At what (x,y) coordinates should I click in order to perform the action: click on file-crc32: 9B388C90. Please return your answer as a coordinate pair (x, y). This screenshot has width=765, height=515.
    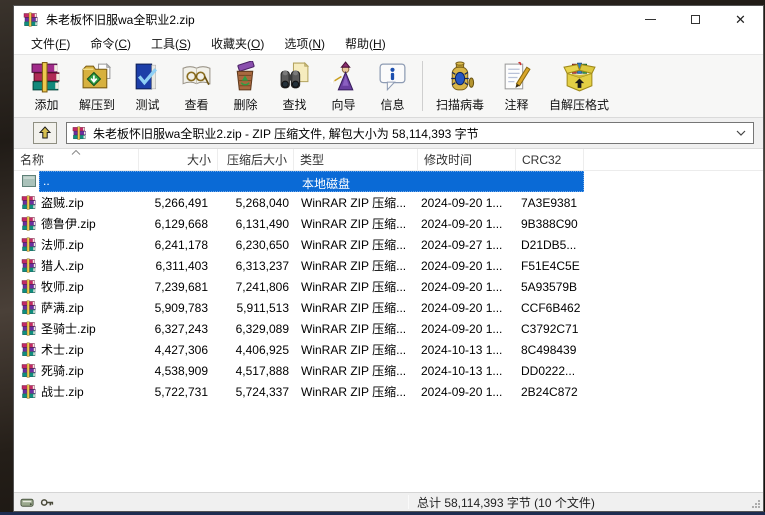
    Looking at the image, I should click on (549, 223).